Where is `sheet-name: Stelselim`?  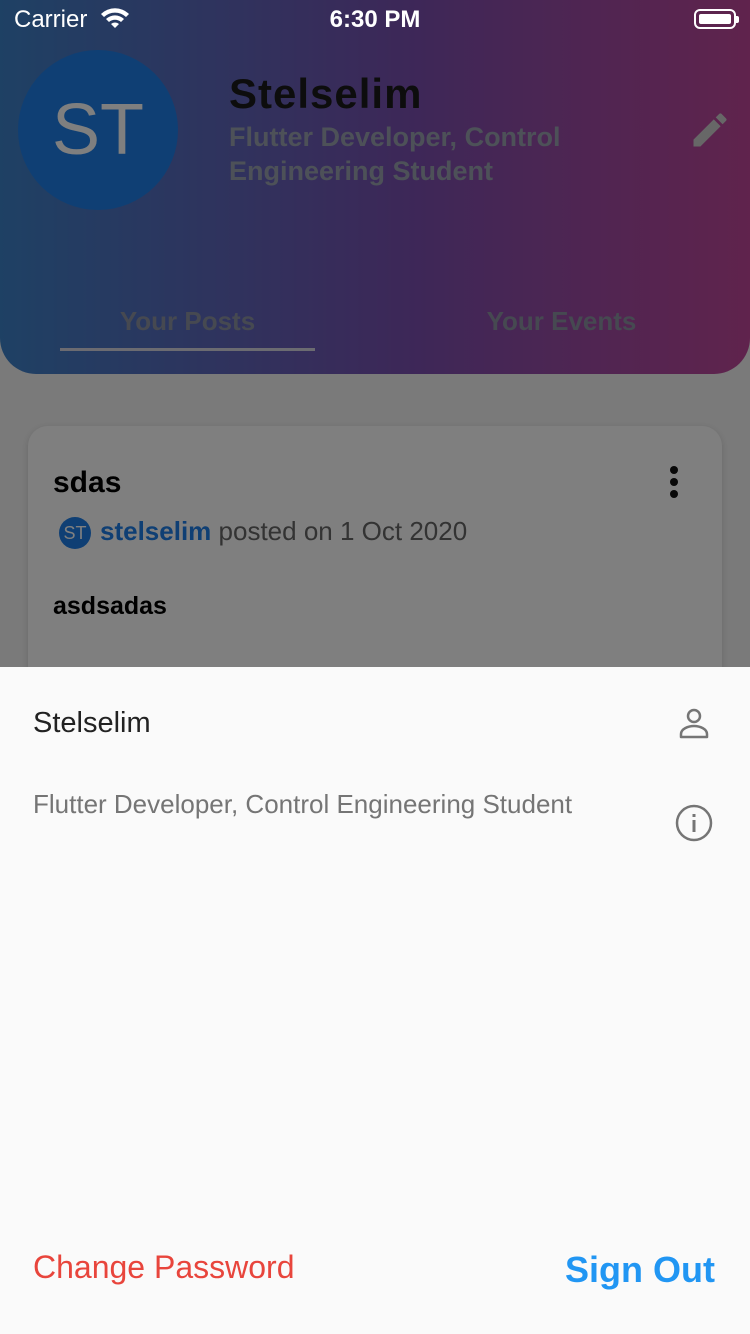
sheet-name: Stelselim is located at coordinates (92, 723).